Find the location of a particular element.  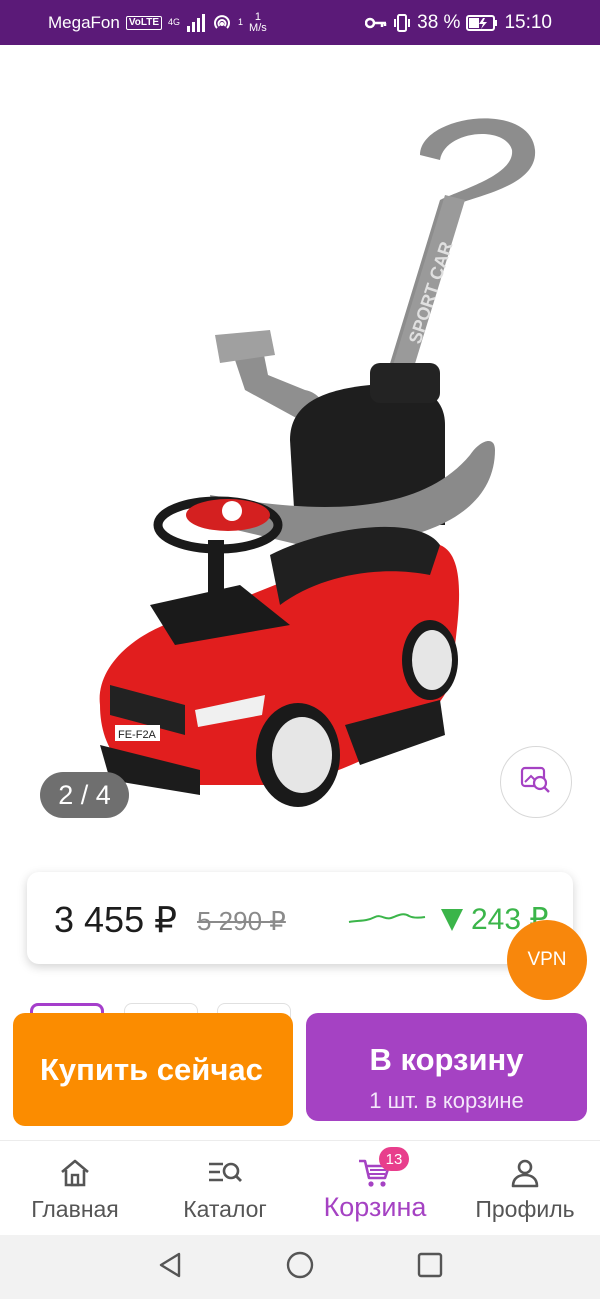

add-to-cart-button: В корзину 1 шт. в корзине is located at coordinates (446, 1067).